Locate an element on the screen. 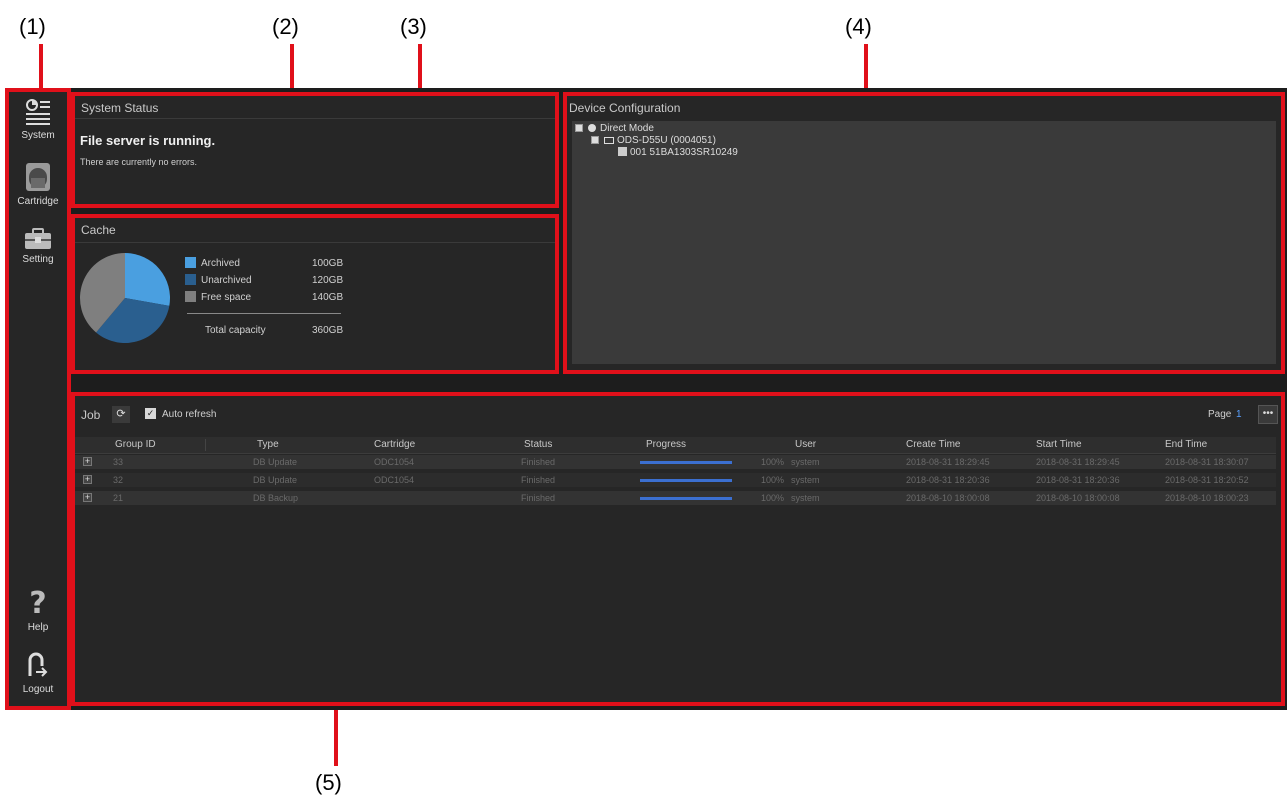  callout-4: (4) is located at coordinates (858, 26).